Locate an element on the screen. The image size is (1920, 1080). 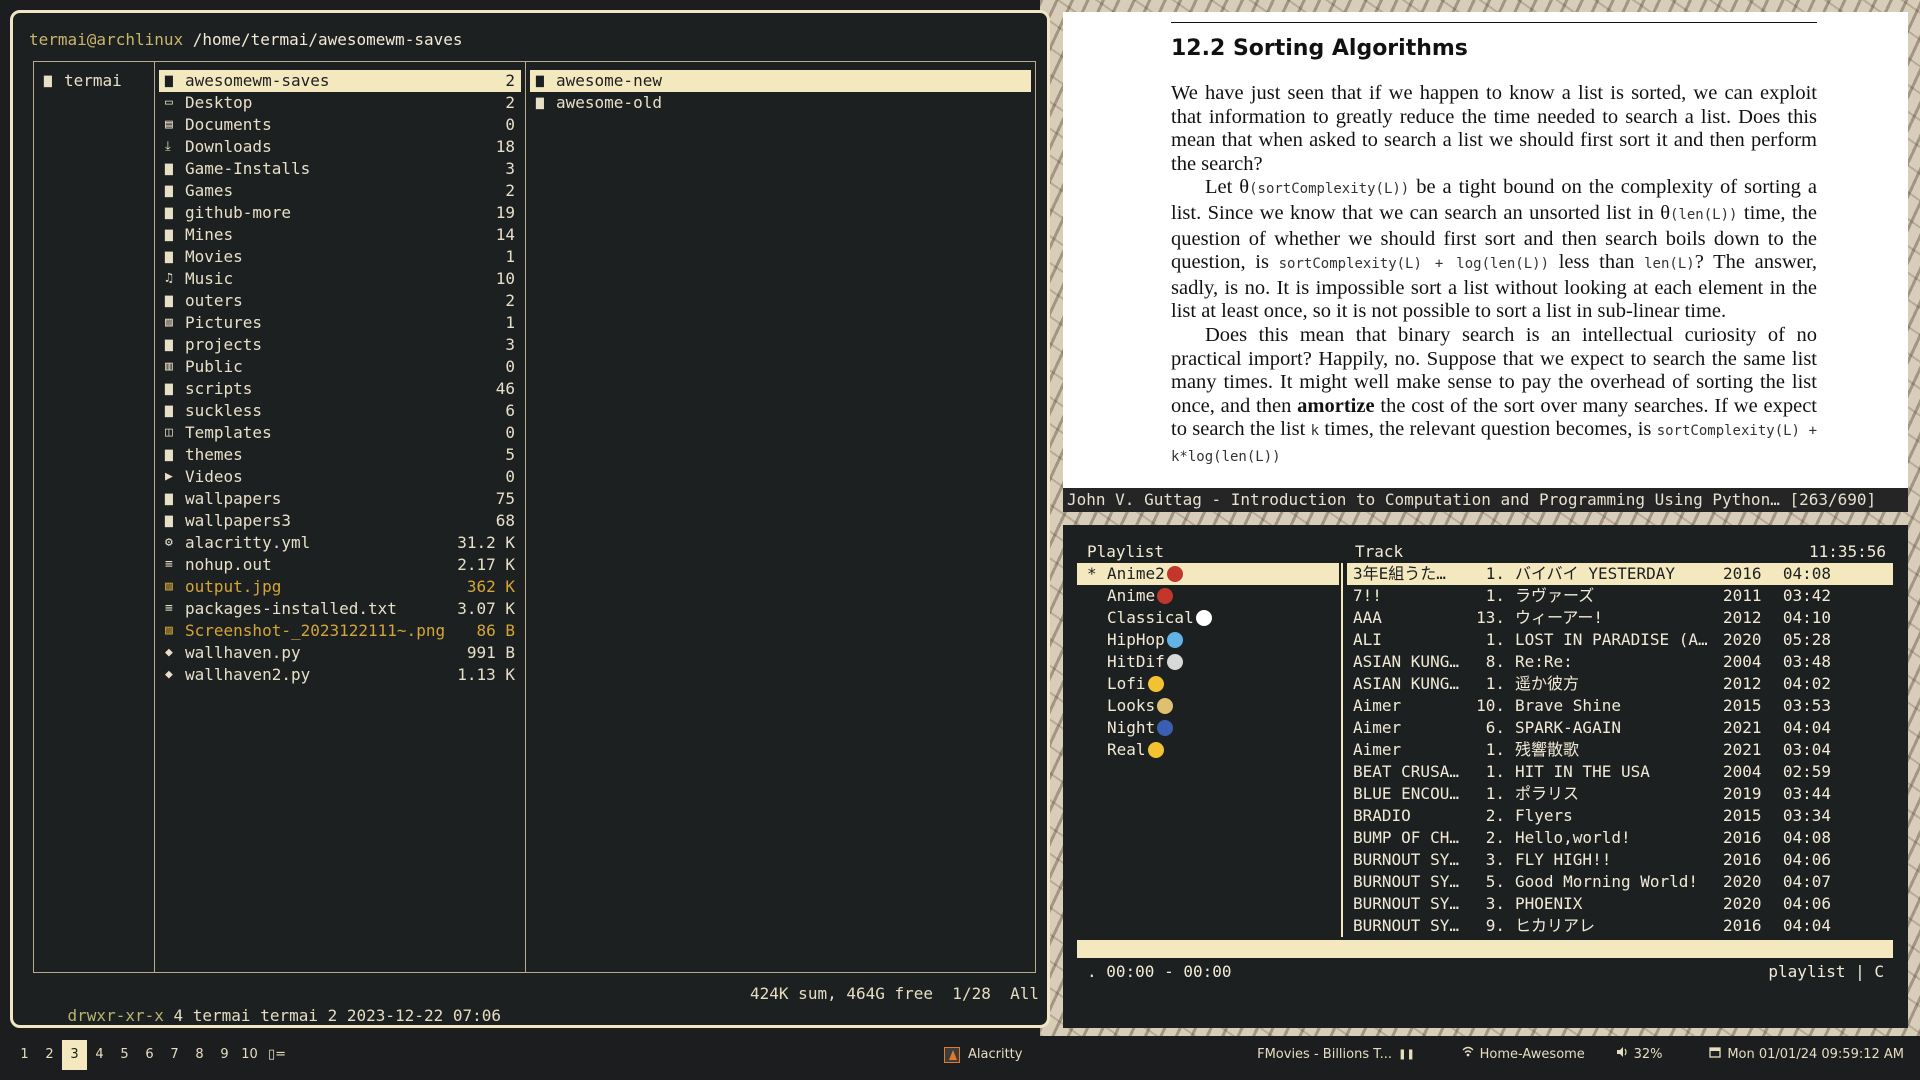
file-entry: ▆ Game-Installs 3 is located at coordinates (340, 169).